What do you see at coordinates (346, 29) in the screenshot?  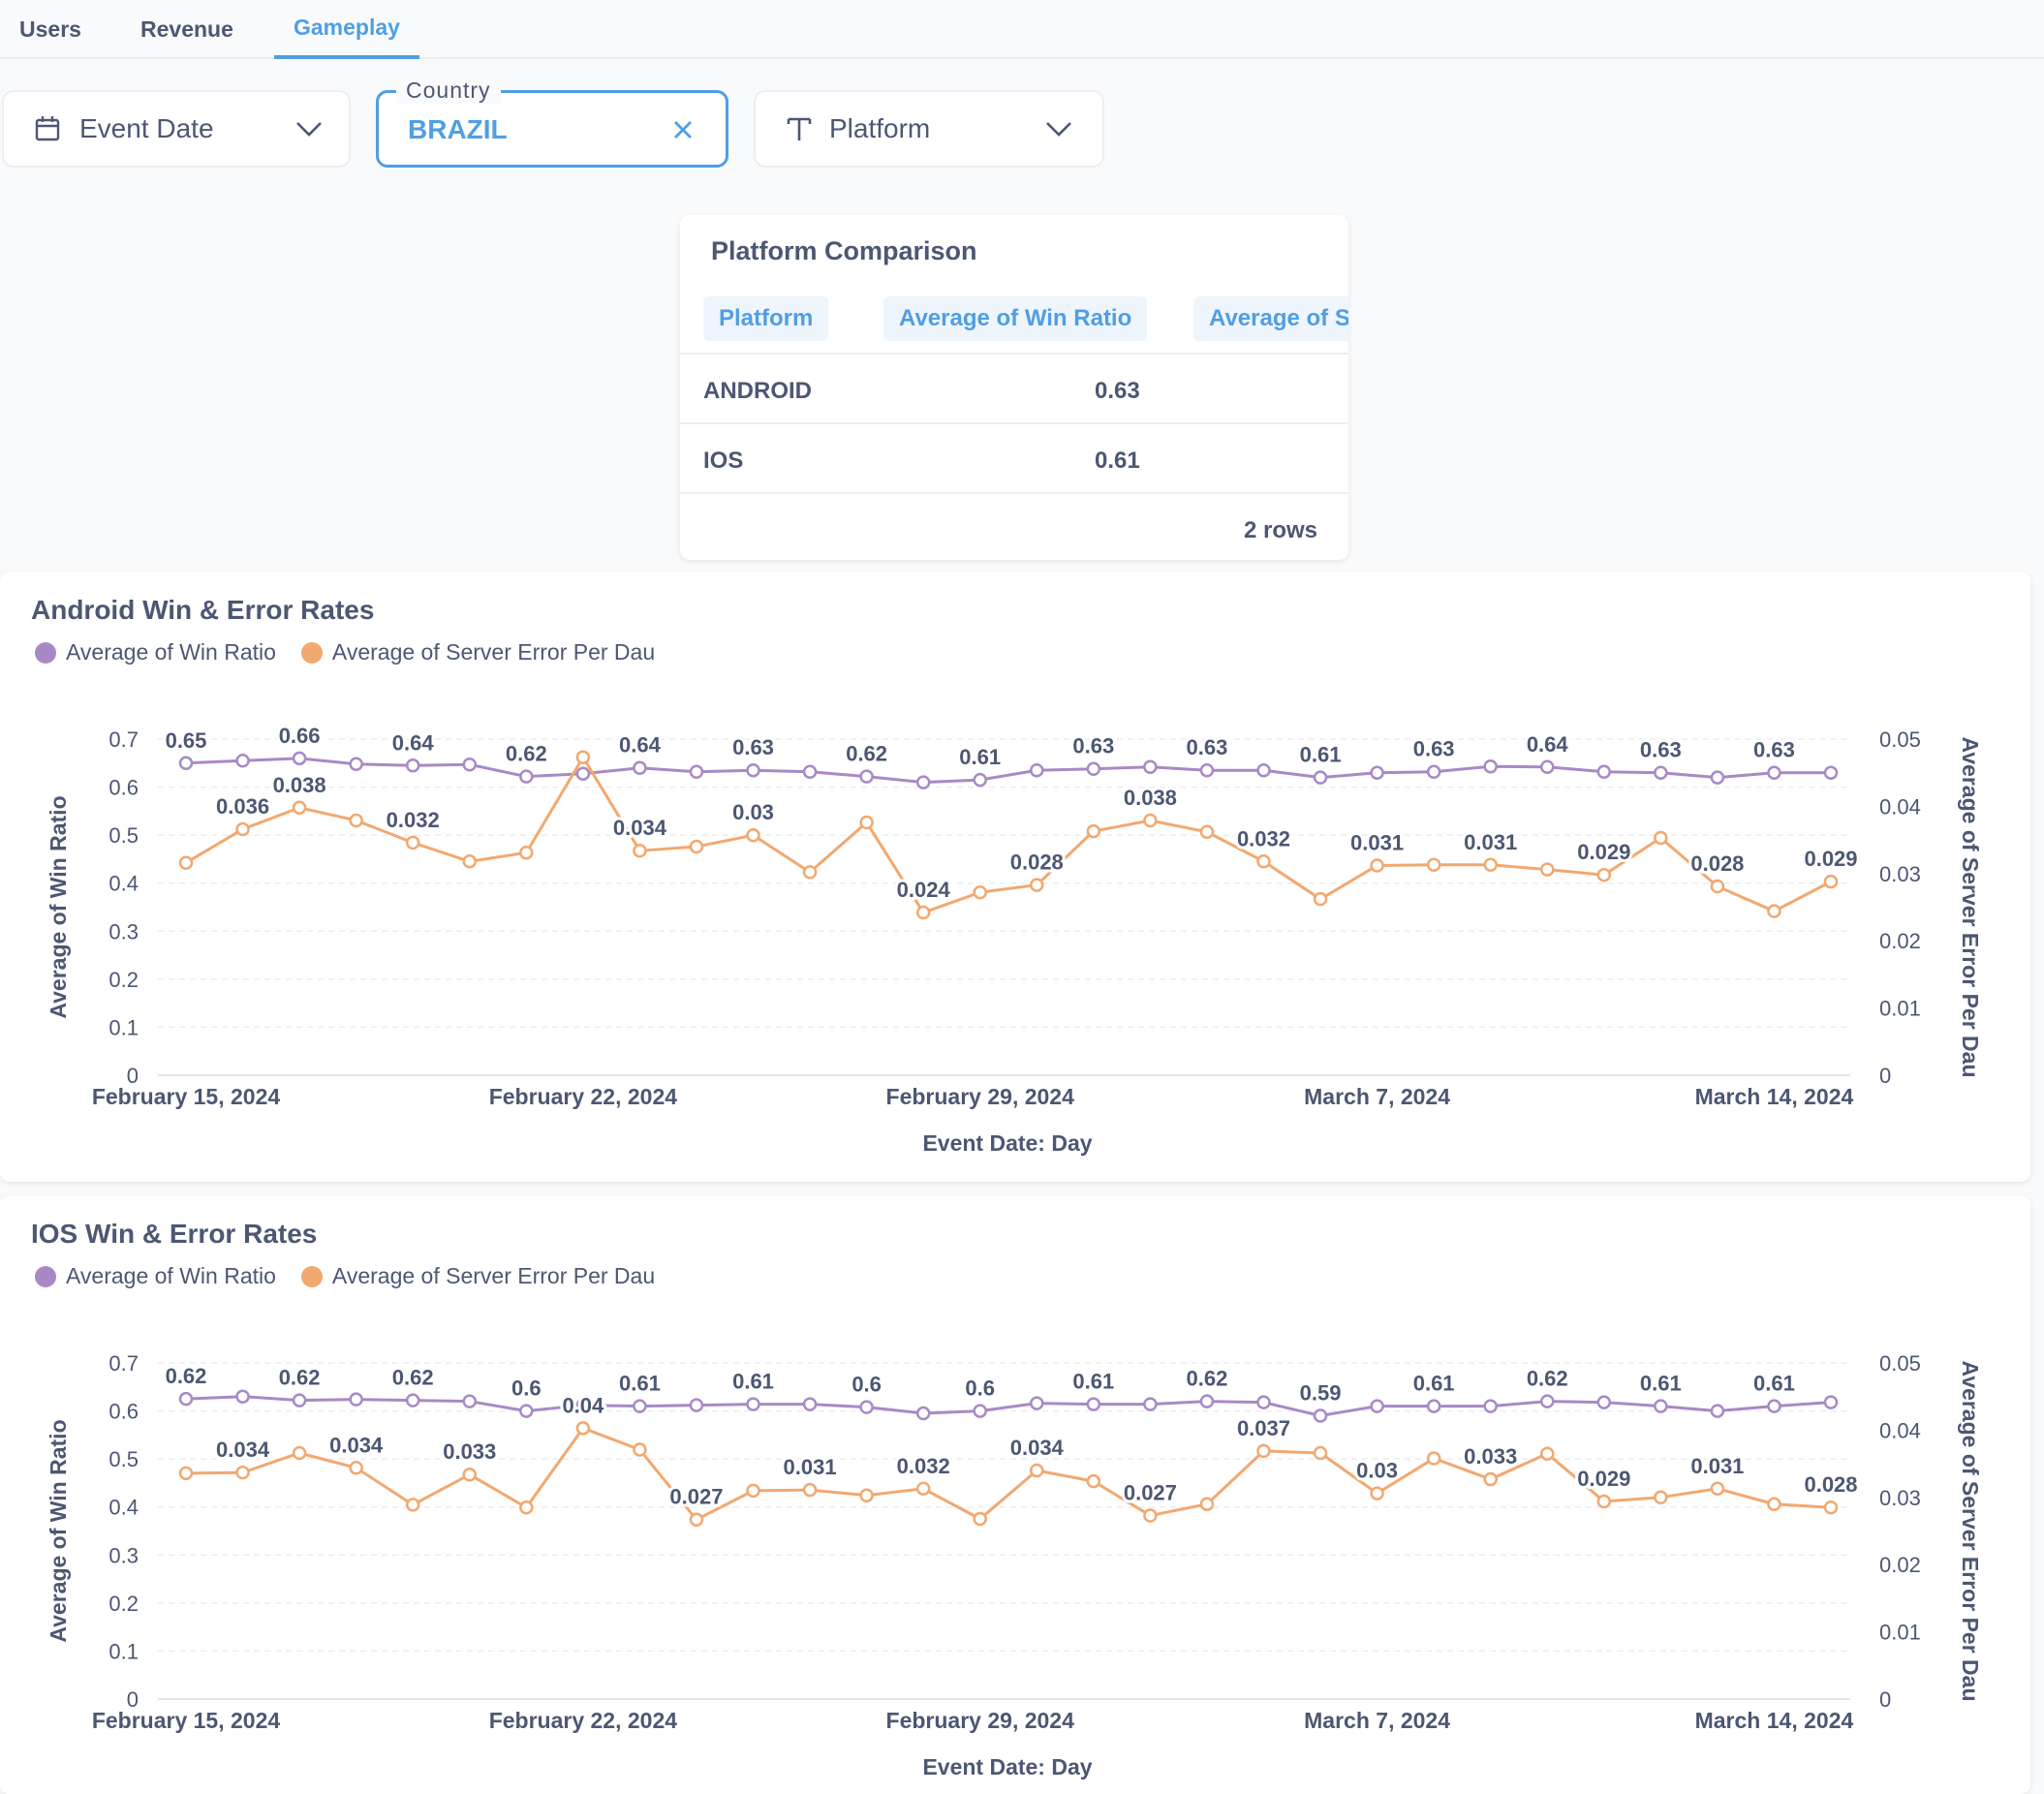 I see `tab-gameplay: Gameplay` at bounding box center [346, 29].